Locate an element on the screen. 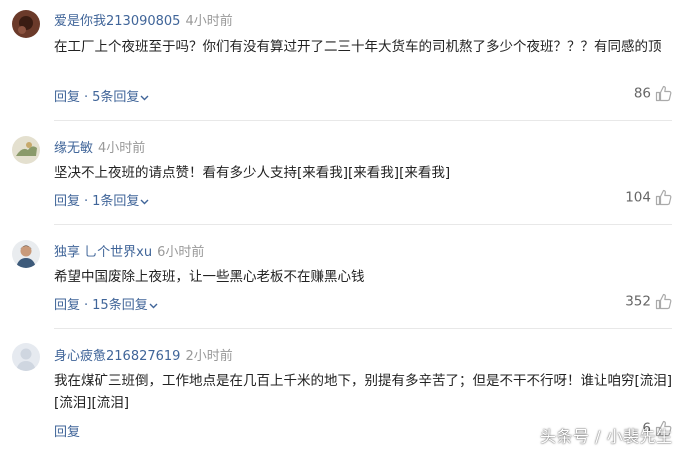 The image size is (692, 451). view-replies-button: 5条回复 is located at coordinates (120, 97).